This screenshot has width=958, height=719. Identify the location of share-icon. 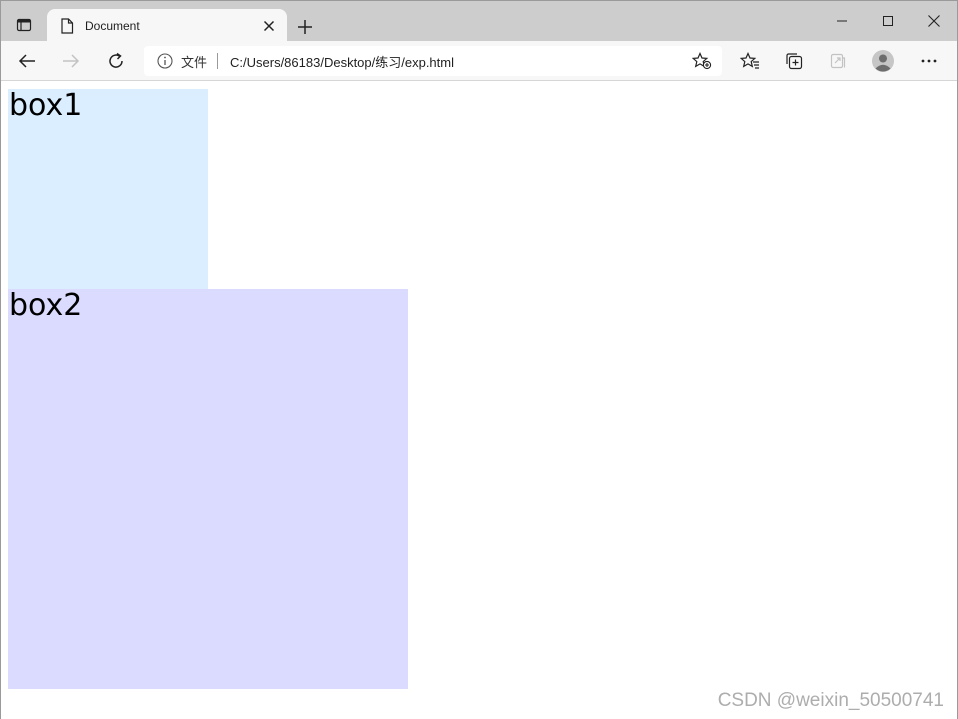
(838, 61).